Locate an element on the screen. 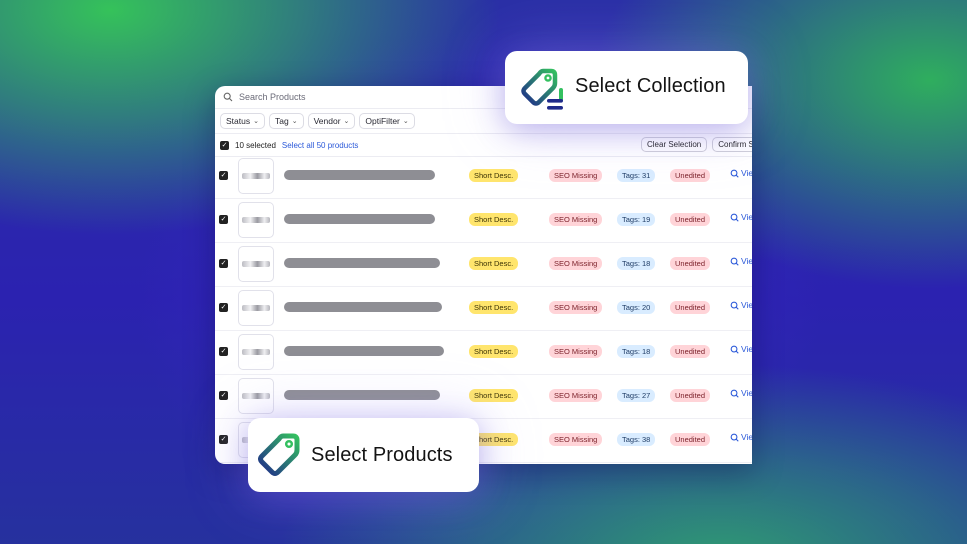  clear-selection-button: Clear Selection is located at coordinates (674, 144).